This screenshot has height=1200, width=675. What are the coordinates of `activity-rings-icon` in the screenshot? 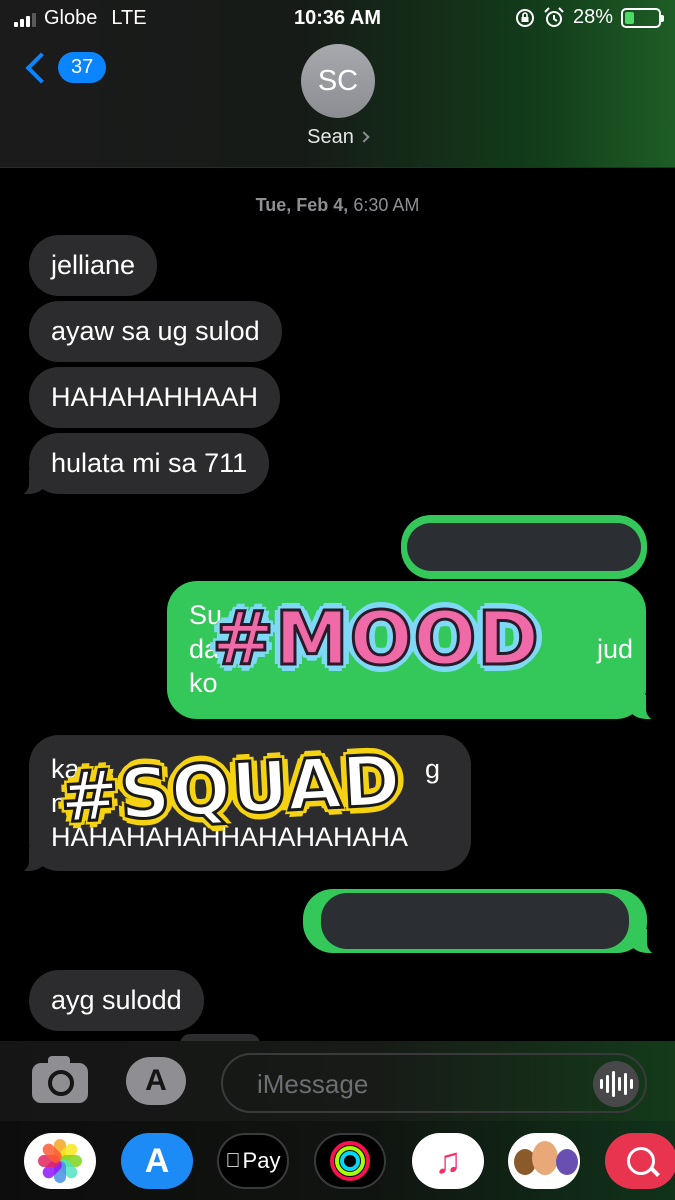 It's located at (350, 1161).